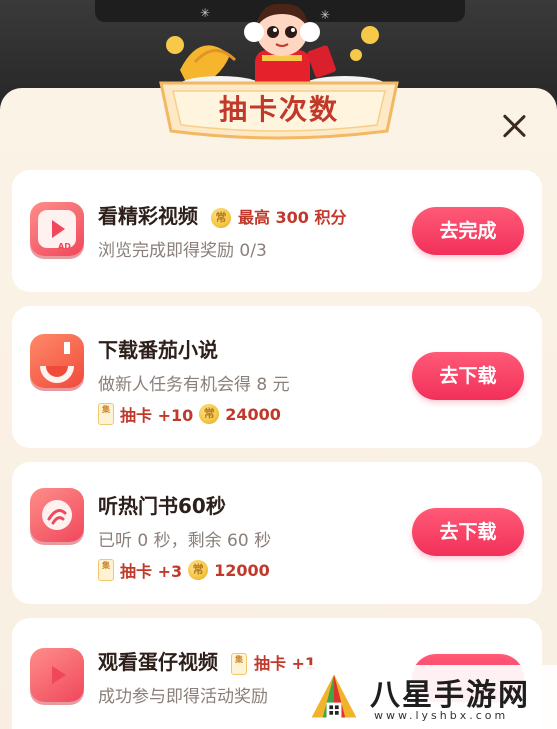 Image resolution: width=557 pixels, height=729 pixels. I want to click on play-video-icon, so click(57, 675).